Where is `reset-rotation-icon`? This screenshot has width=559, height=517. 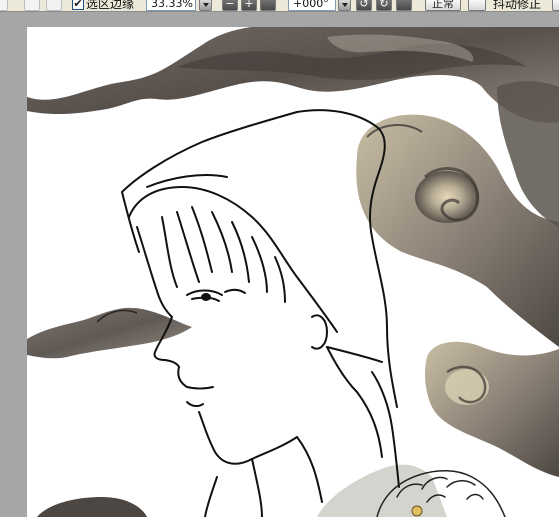 reset-rotation-icon is located at coordinates (404, 5).